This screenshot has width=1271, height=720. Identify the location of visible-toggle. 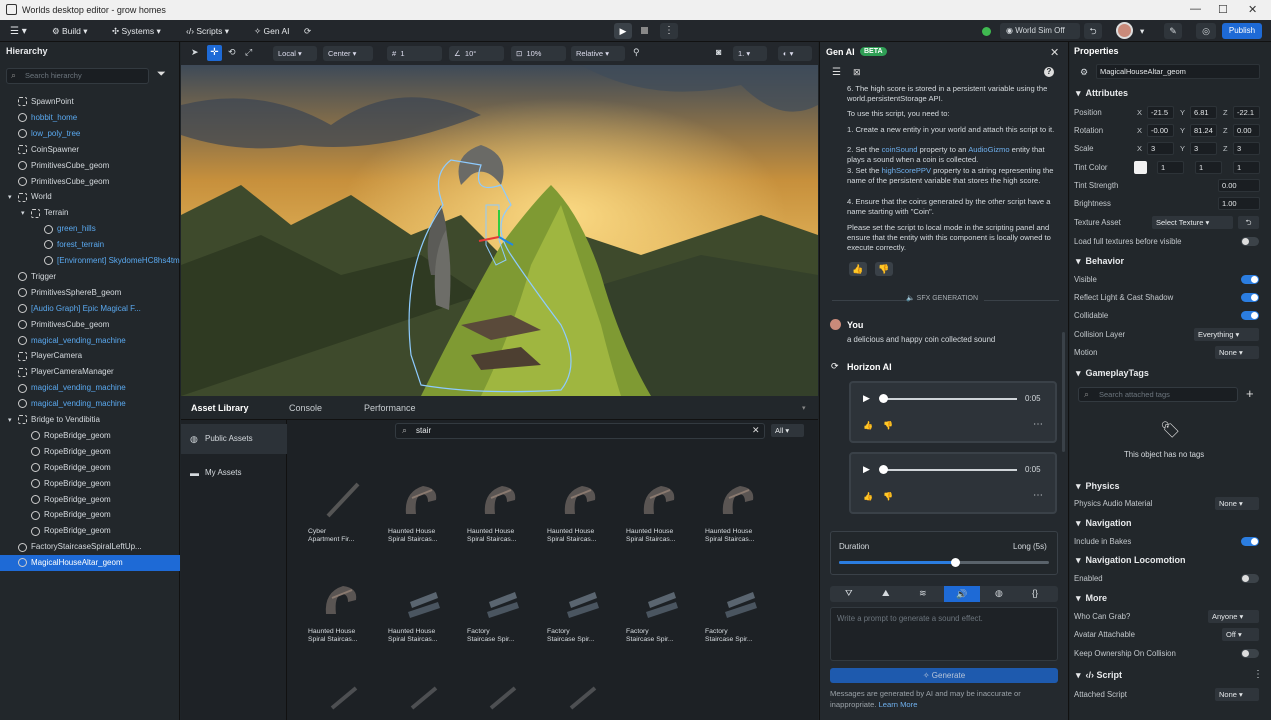
(1250, 279).